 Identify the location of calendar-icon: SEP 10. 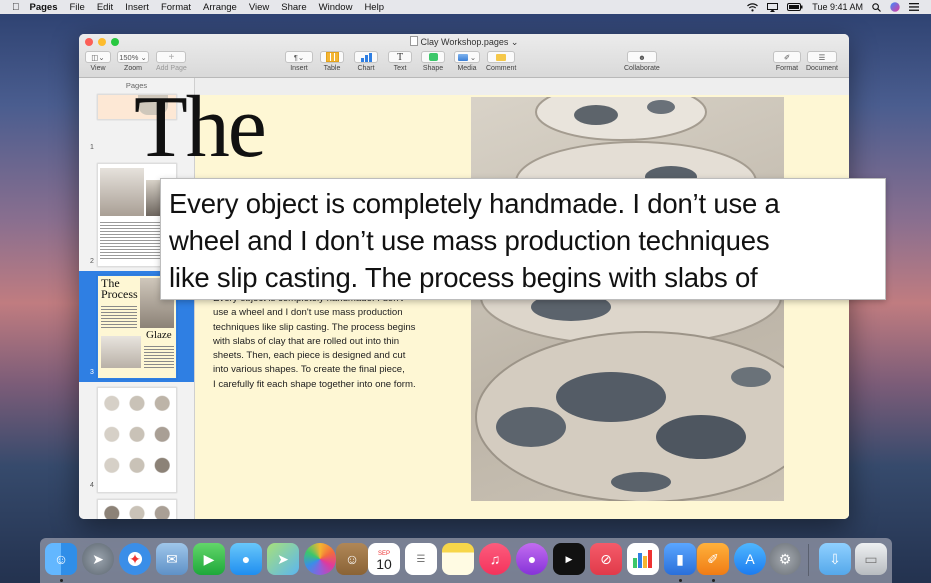
(384, 559).